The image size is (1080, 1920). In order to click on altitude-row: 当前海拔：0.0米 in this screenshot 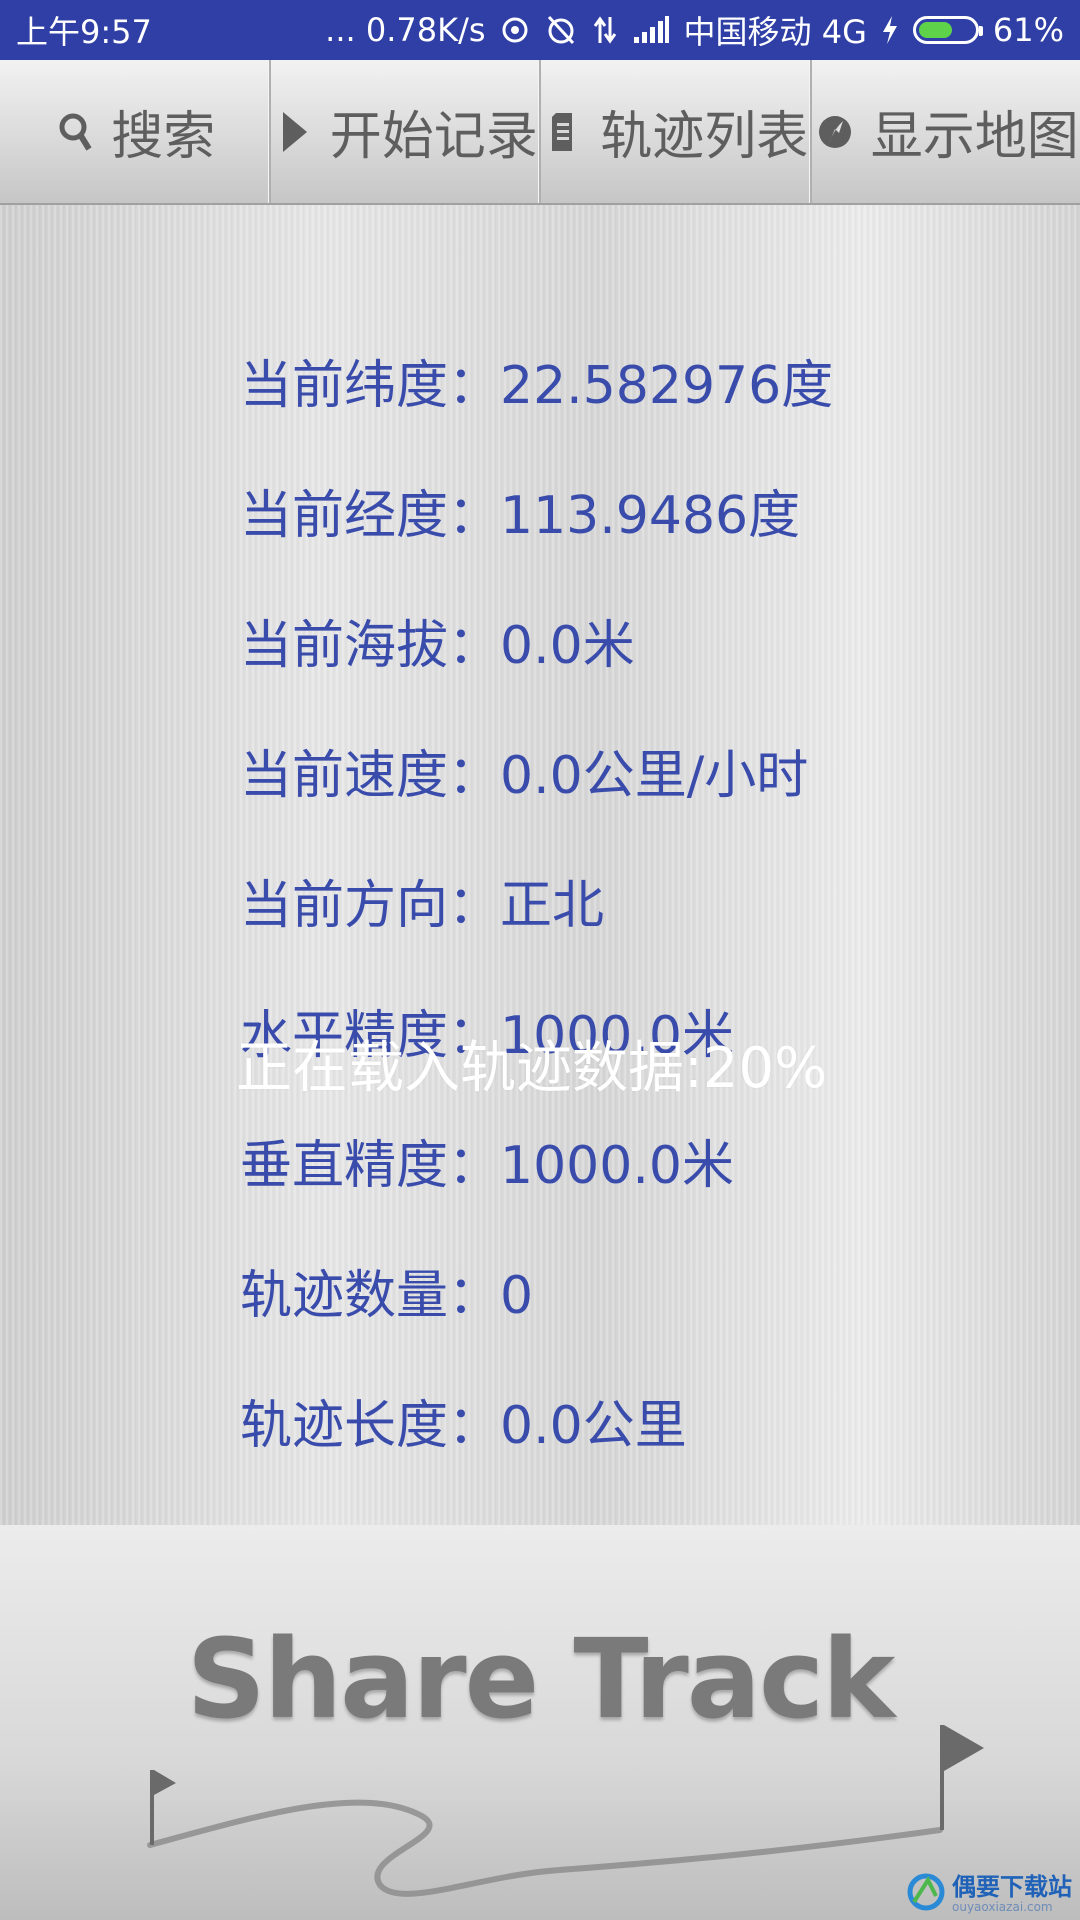, I will do `click(437, 645)`.